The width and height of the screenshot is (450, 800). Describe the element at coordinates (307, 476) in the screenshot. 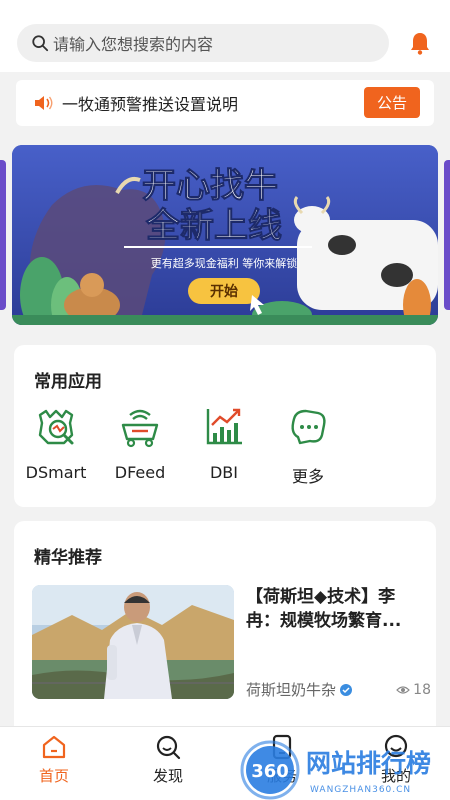

I see `app-label-more: 更多` at that location.